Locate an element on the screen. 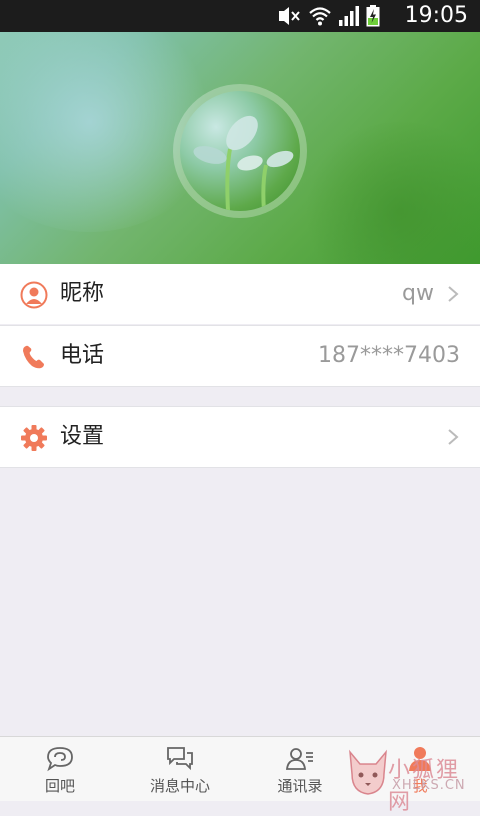 Image resolution: width=480 pixels, height=816 pixels. sprout-image is located at coordinates (243, 163).